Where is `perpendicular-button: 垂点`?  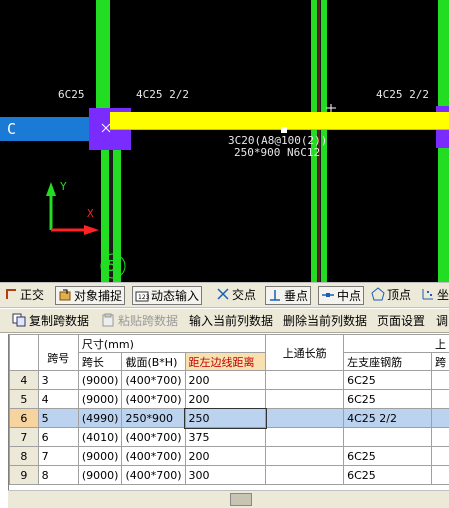 perpendicular-button: 垂点 is located at coordinates (288, 295).